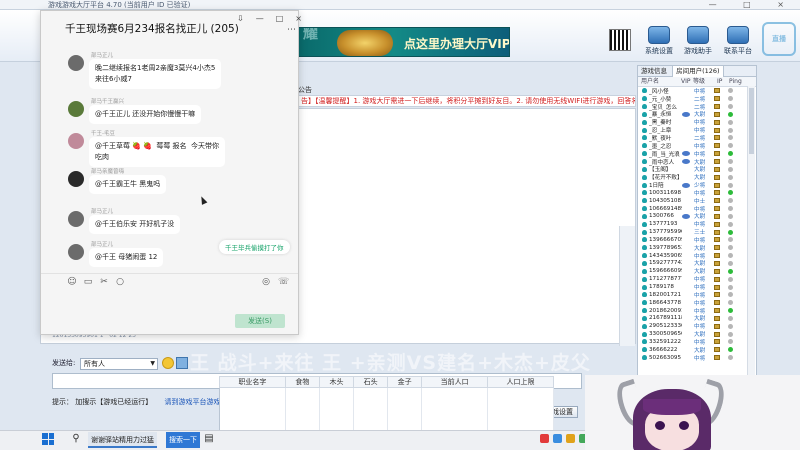 This screenshot has width=800, height=450. Describe the element at coordinates (697, 287) in the screenshot. I see `user-list-item: 1789178 中将` at that location.